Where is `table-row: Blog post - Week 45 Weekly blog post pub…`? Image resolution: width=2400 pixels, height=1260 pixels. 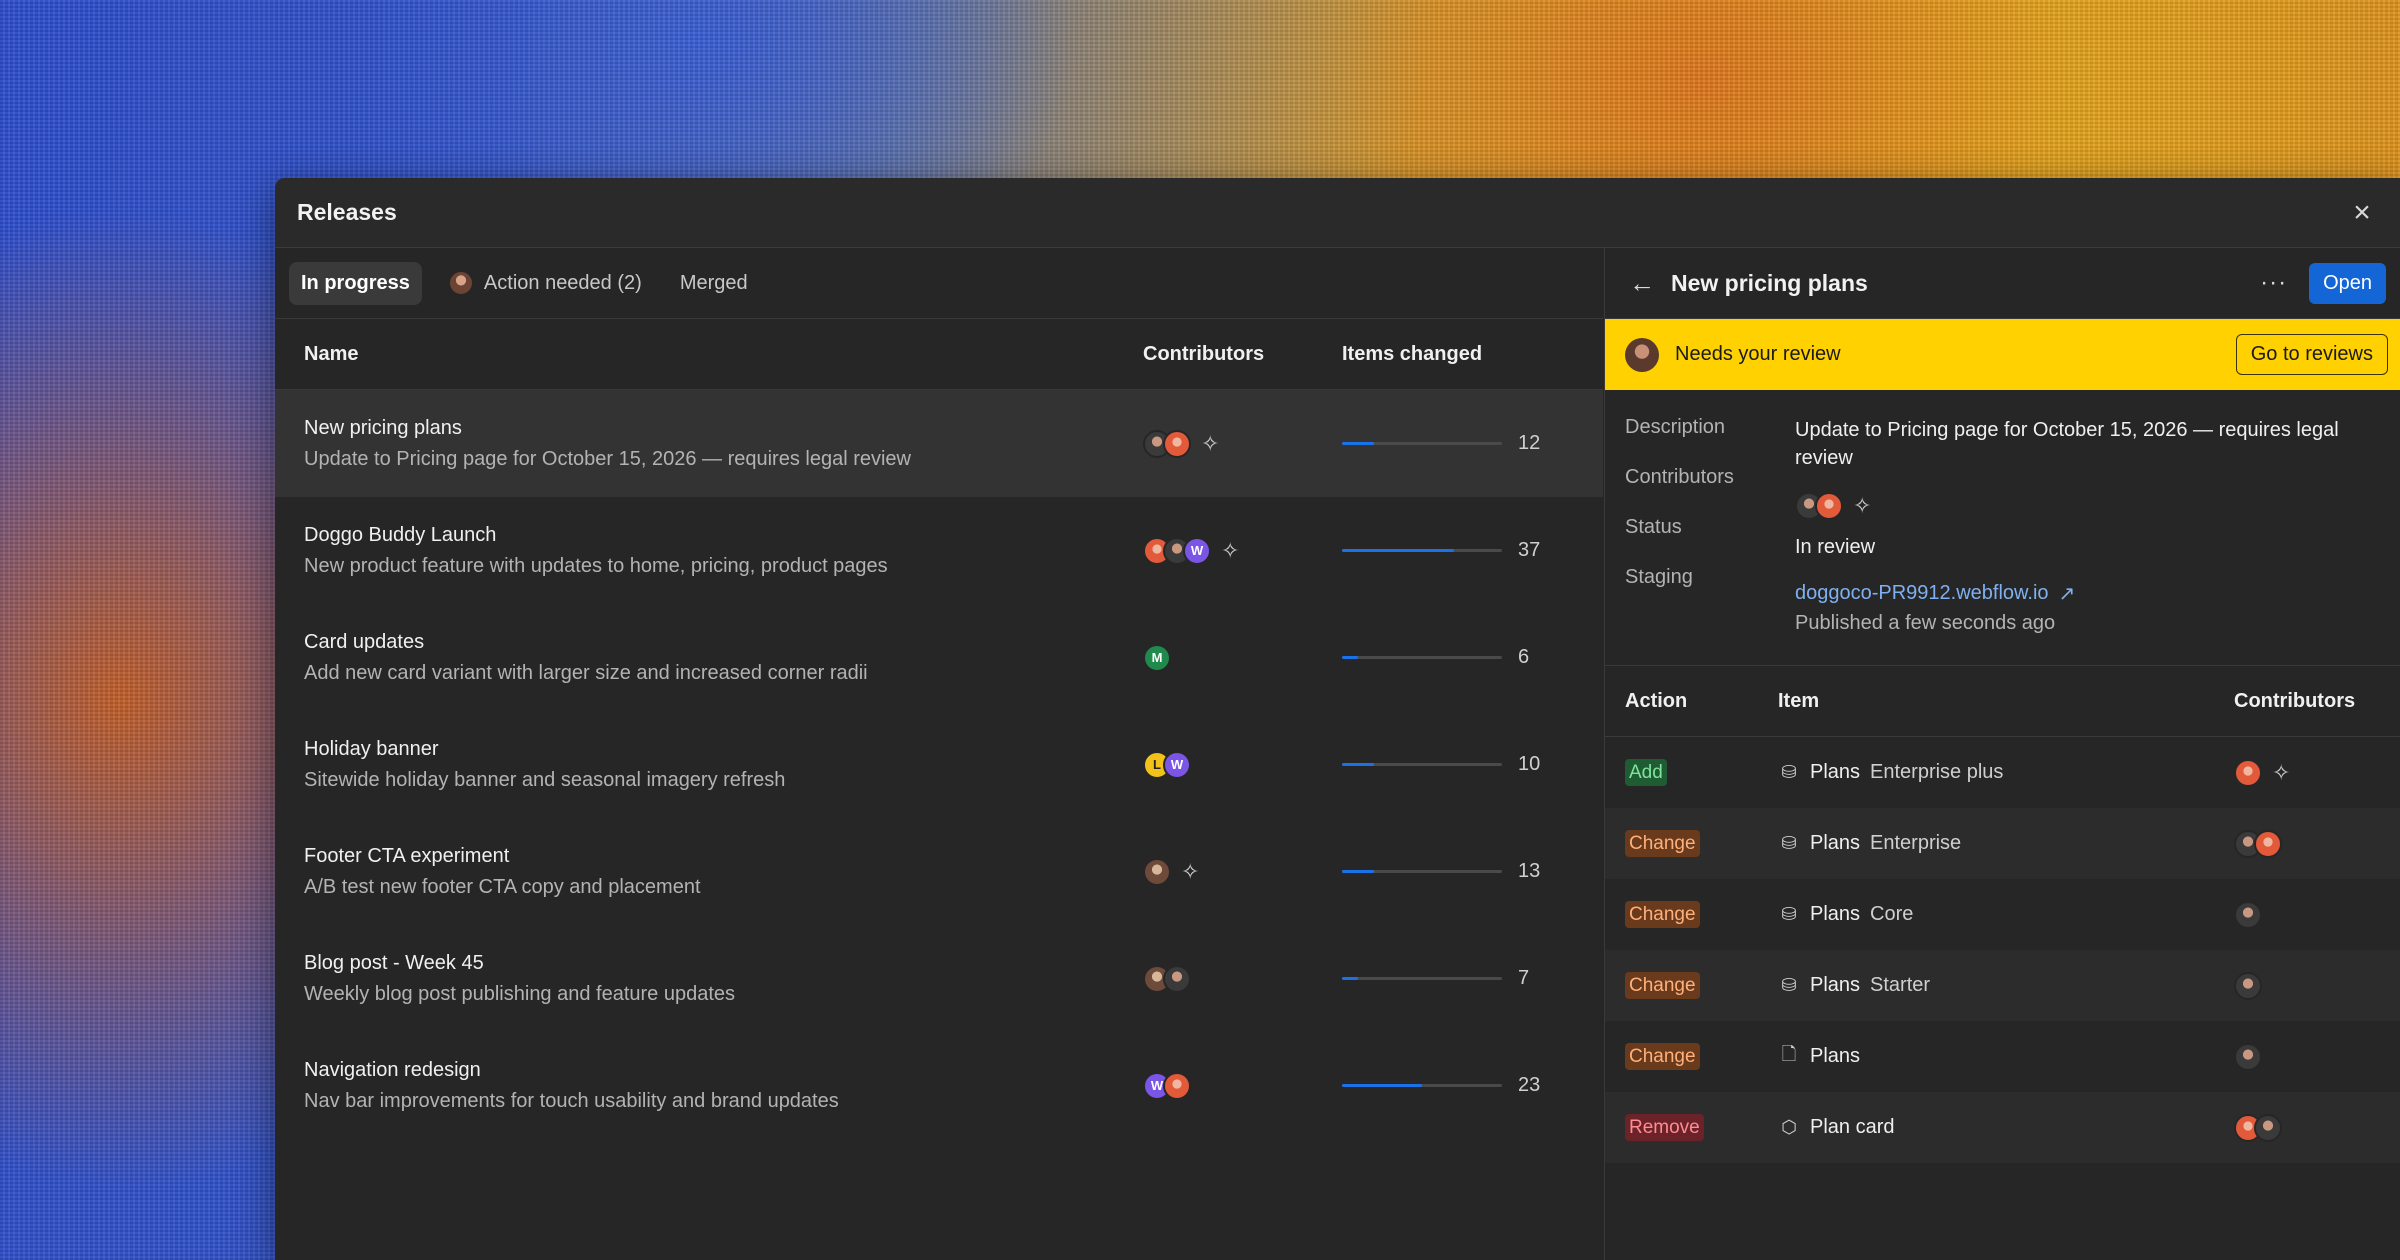 table-row: Blog post - Week 45 Weekly blog post pub… is located at coordinates (939, 978).